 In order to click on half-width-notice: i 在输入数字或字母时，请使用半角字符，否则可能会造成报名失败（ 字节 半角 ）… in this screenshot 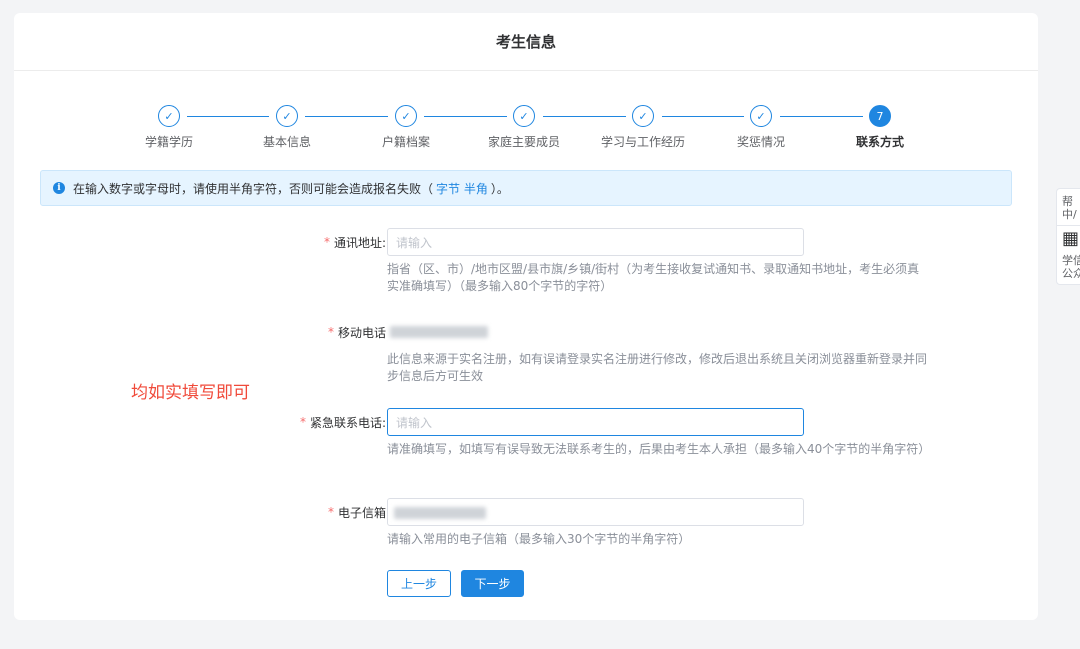, I will do `click(526, 188)`.